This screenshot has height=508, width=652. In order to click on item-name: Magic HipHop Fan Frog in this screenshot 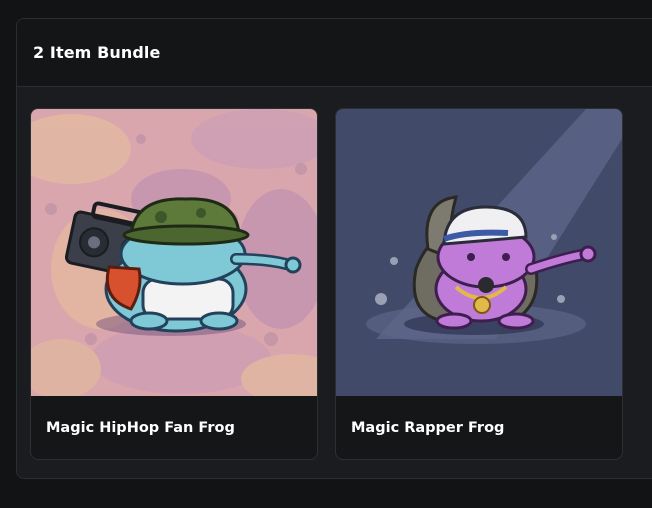, I will do `click(140, 427)`.